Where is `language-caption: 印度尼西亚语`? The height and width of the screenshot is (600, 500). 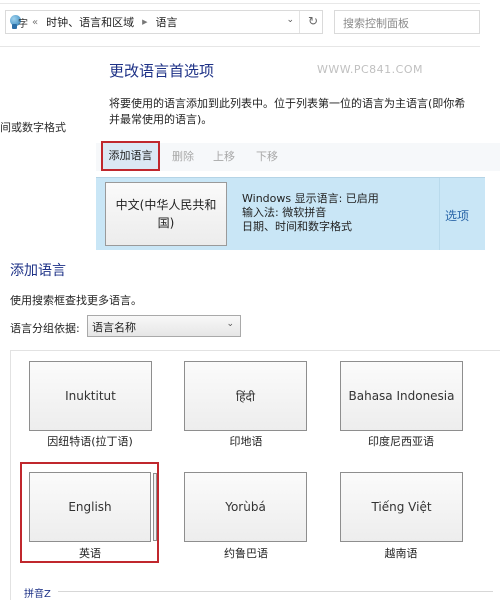 language-caption: 印度尼西亚语 is located at coordinates (401, 441).